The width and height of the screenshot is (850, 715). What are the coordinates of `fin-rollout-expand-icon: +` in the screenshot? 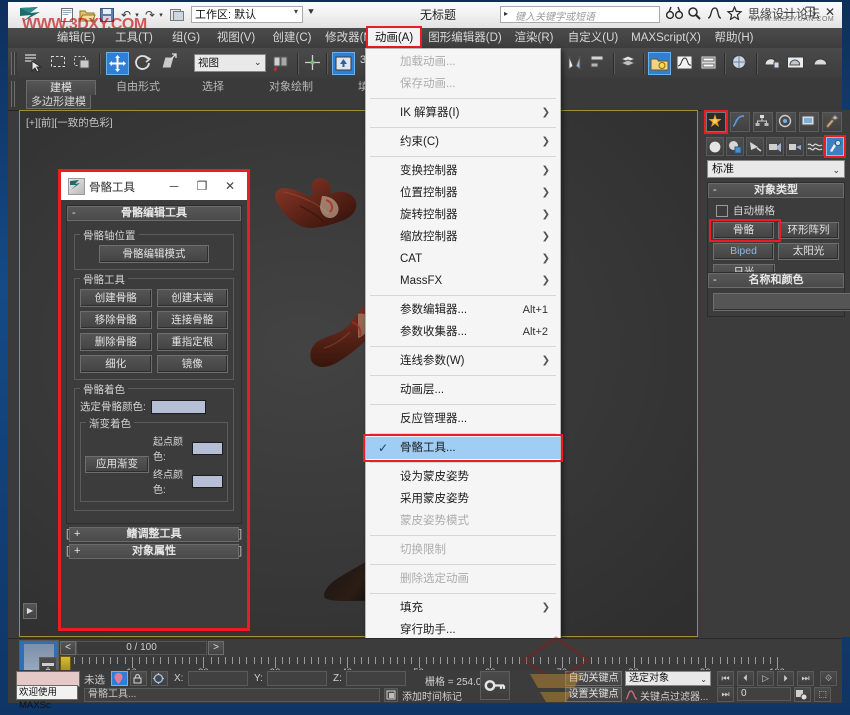 It's located at (77, 534).